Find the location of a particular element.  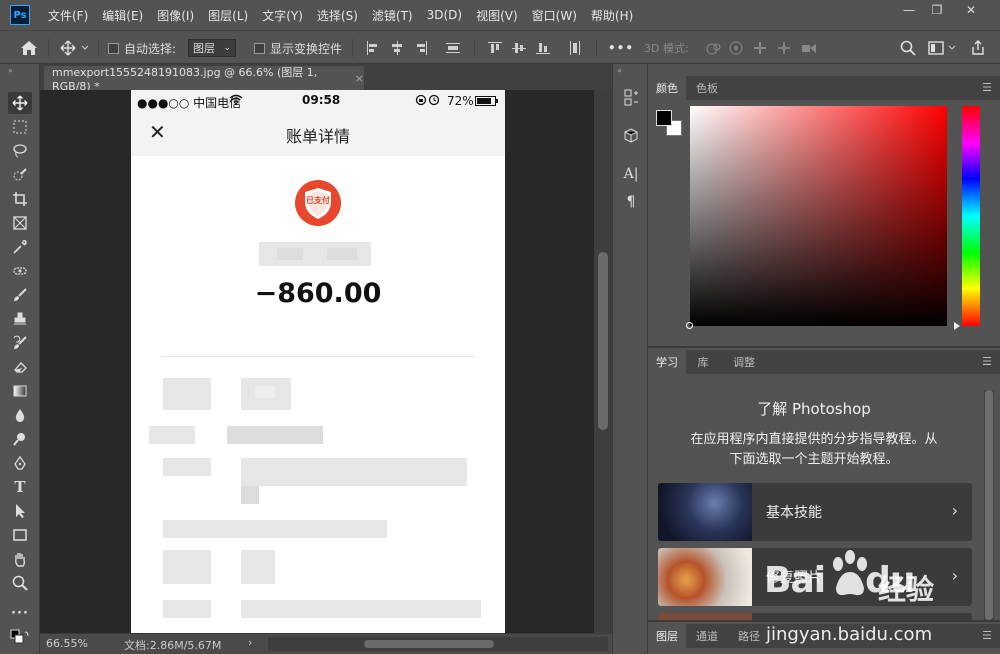

tab-adjustments: 调整 is located at coordinates (744, 362).